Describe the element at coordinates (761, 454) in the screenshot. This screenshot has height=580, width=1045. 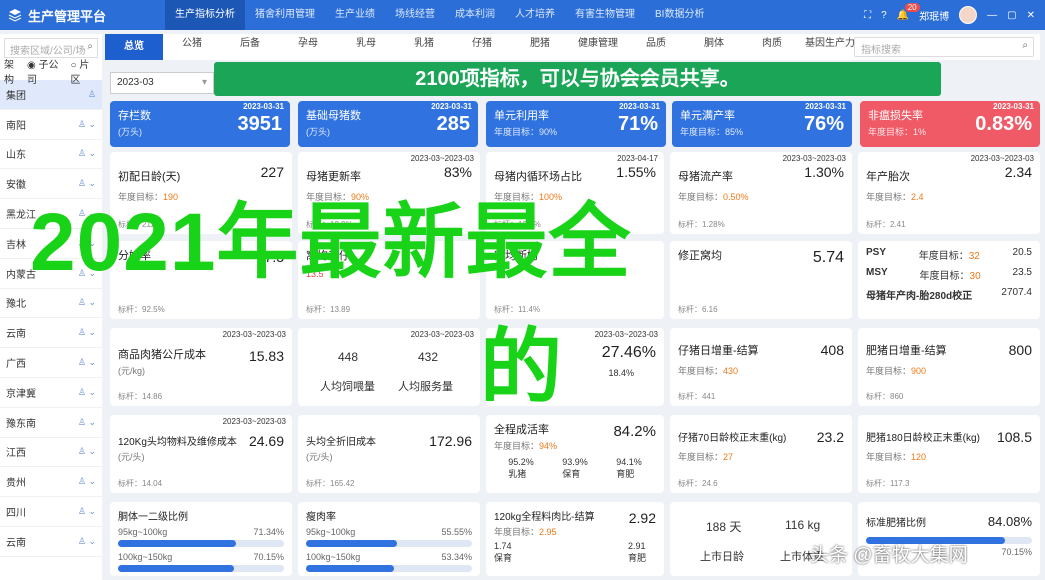
I see `card-piglet-weight: 仔猪70日龄校正末重(kg) 23.2 年度目标：27 标杆：24.6` at that location.